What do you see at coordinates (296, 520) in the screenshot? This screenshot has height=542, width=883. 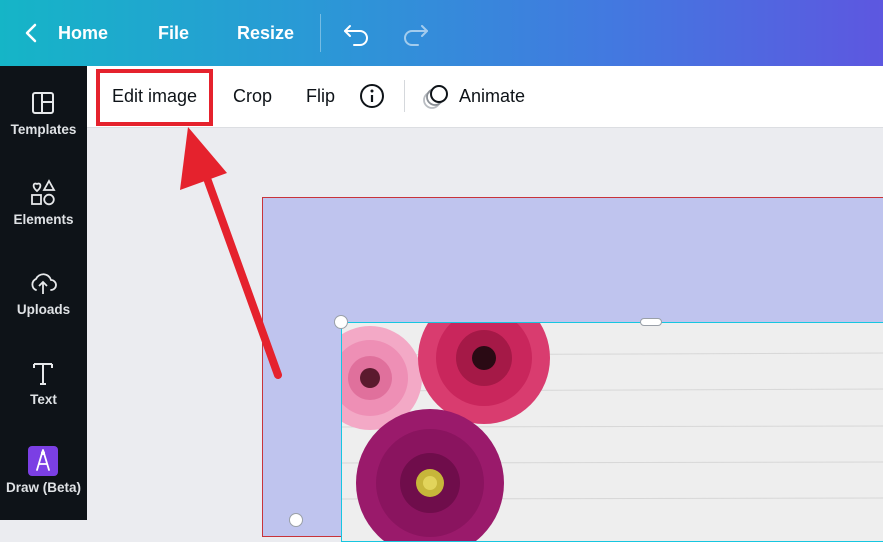 I see `rotate-handle` at bounding box center [296, 520].